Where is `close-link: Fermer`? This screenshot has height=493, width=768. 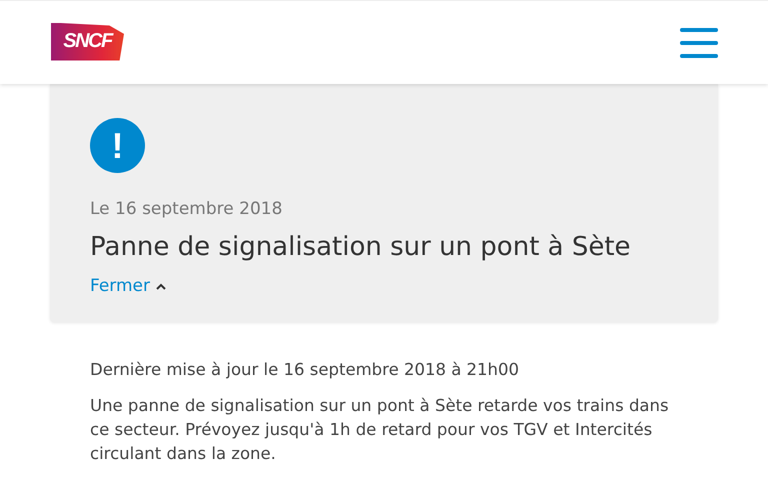
close-link: Fermer is located at coordinates (128, 286).